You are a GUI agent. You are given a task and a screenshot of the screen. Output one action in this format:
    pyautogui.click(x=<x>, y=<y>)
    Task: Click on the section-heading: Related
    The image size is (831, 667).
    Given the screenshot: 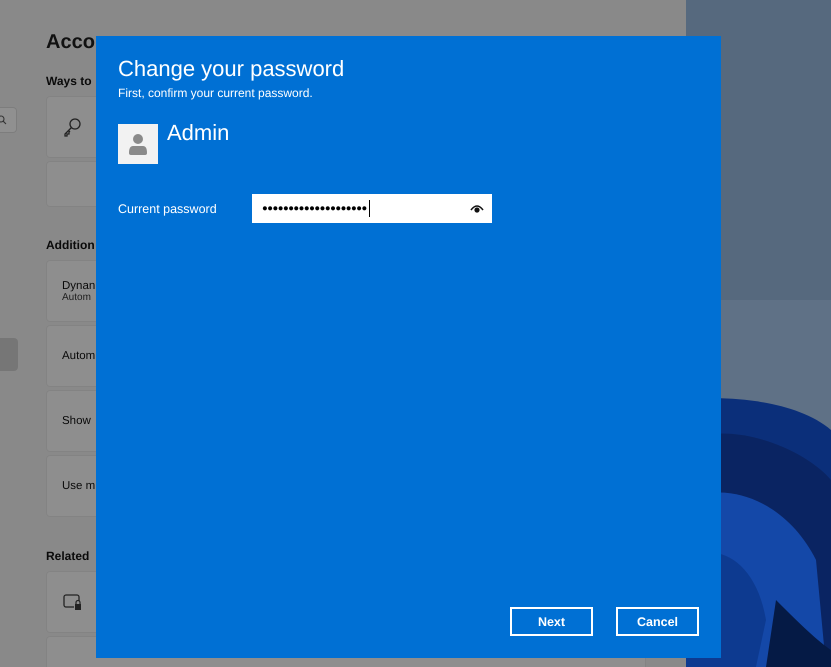 What is the action you would take?
    pyautogui.click(x=68, y=557)
    